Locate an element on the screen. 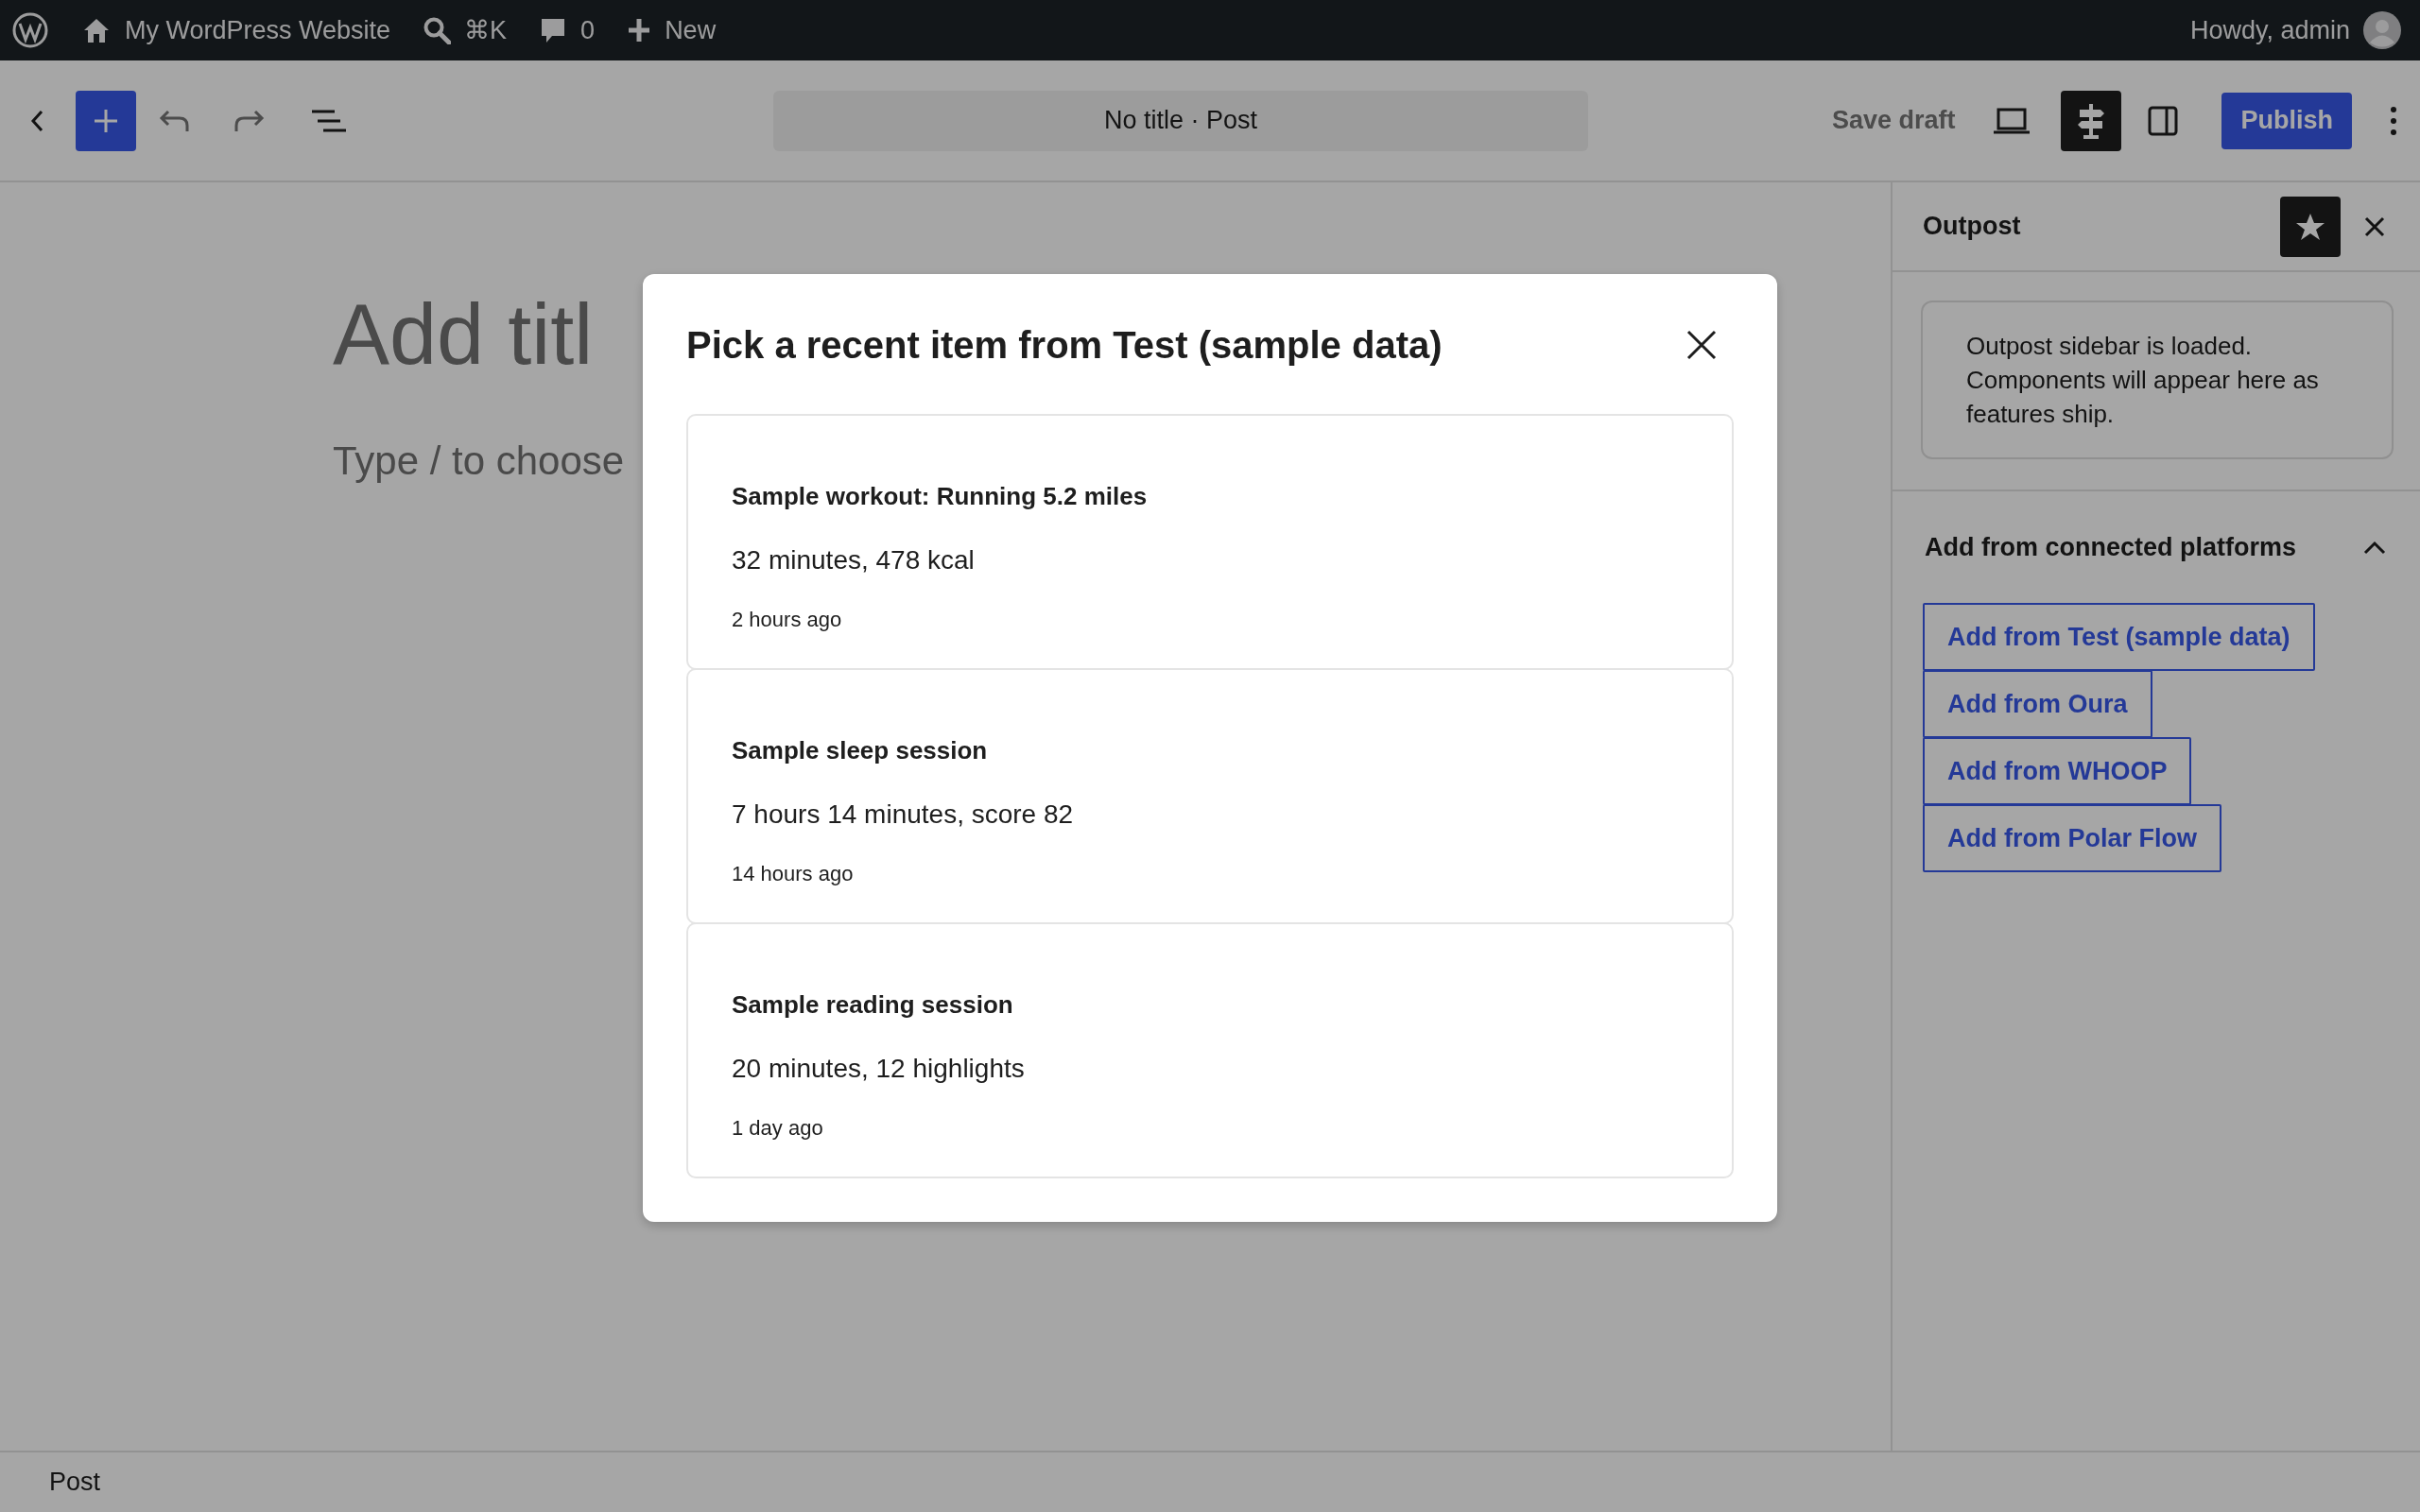 This screenshot has width=2420, height=1512. new-link: New is located at coordinates (691, 30).